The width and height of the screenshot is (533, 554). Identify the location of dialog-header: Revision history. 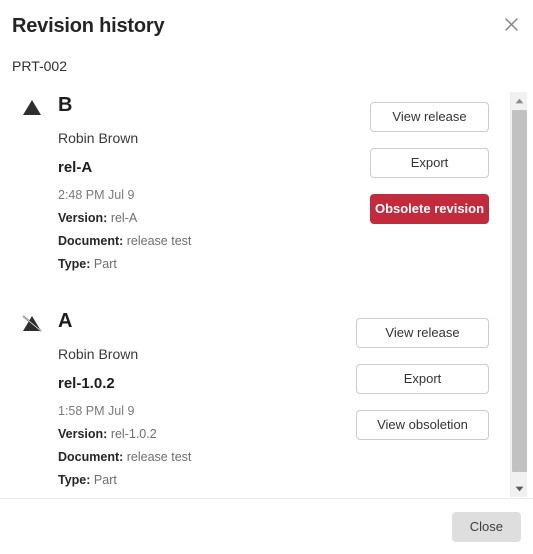
(266, 19).